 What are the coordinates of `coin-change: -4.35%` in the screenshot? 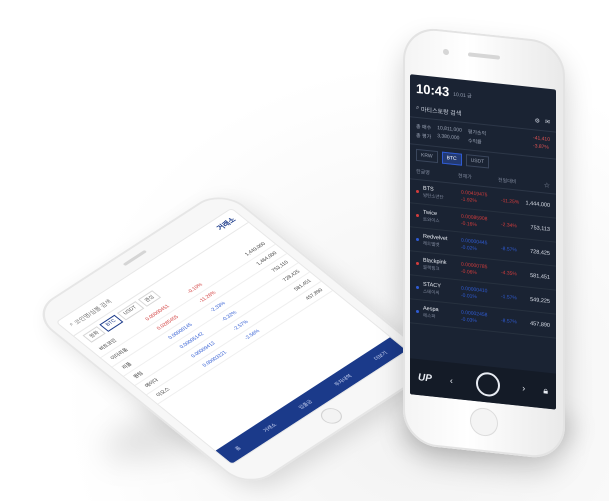 It's located at (509, 273).